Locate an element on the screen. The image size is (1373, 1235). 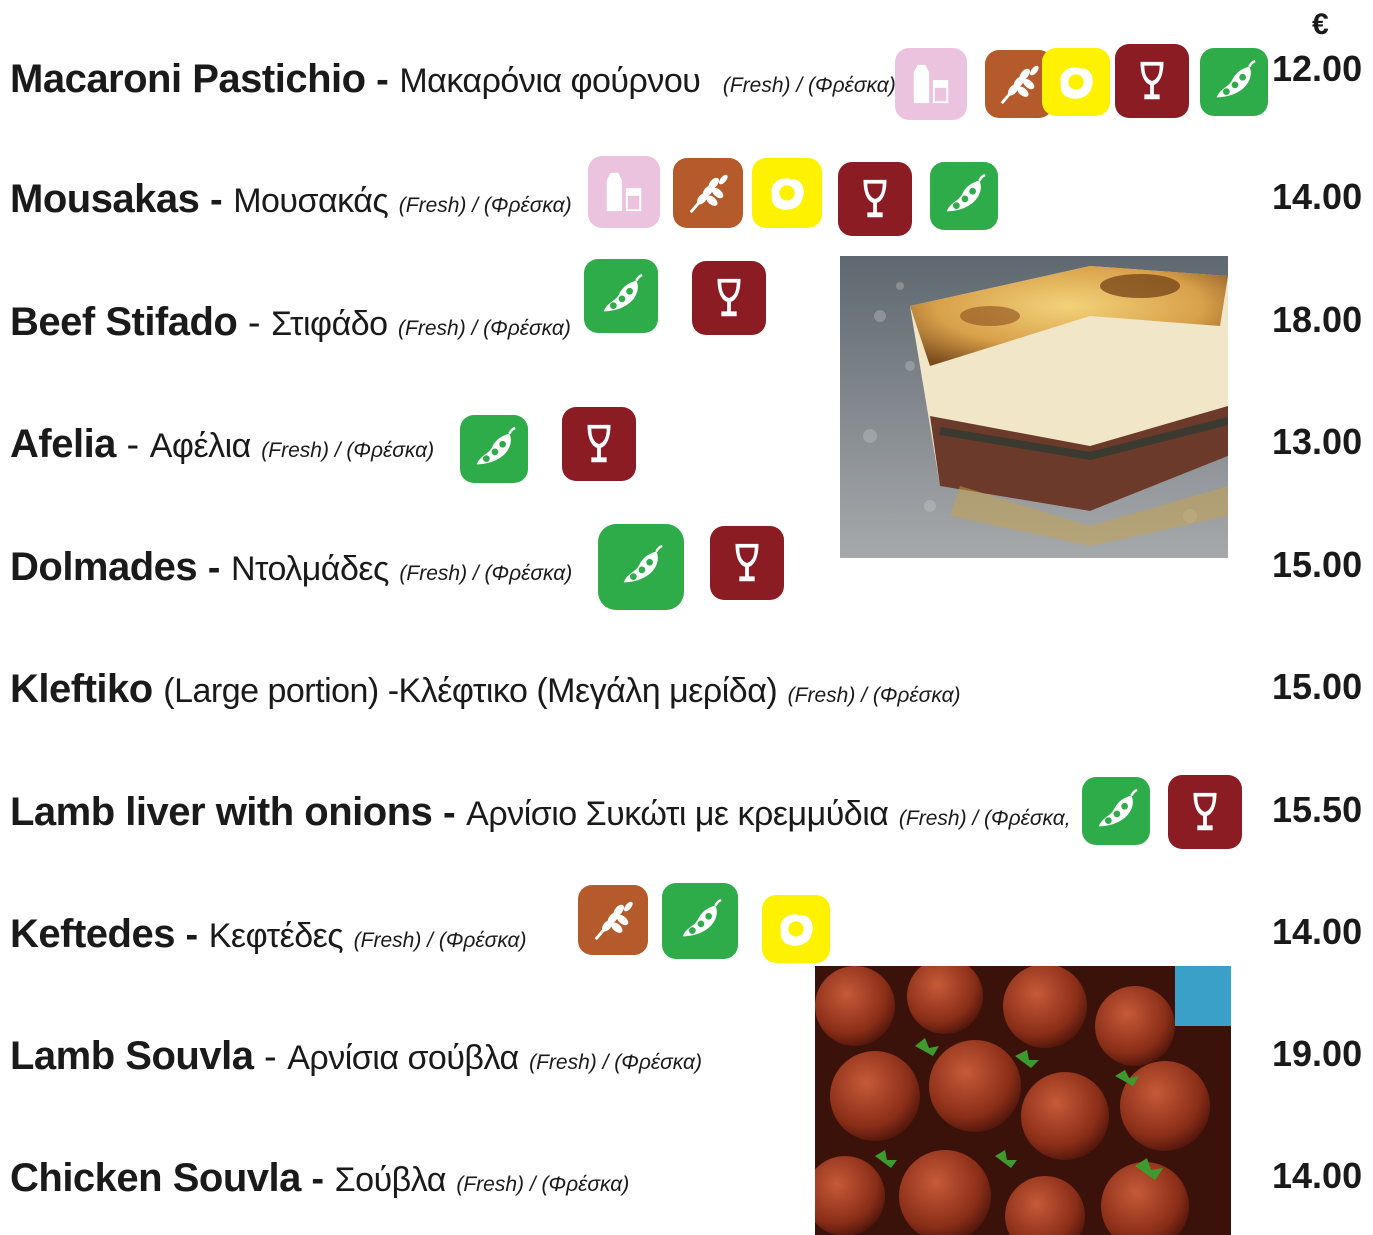
keftedes-photo is located at coordinates (1023, 1100).